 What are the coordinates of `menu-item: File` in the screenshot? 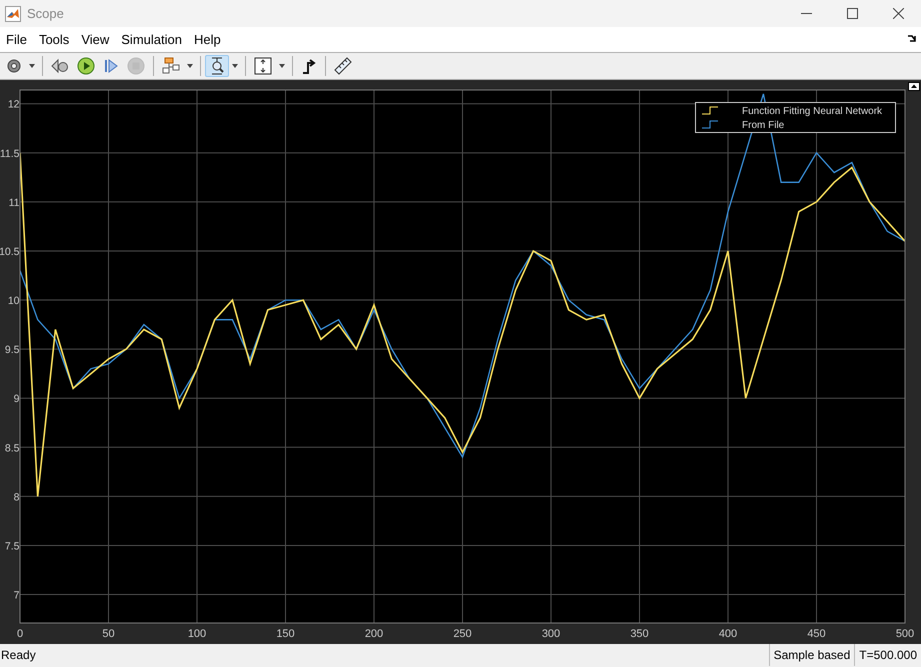 It's located at (16, 39).